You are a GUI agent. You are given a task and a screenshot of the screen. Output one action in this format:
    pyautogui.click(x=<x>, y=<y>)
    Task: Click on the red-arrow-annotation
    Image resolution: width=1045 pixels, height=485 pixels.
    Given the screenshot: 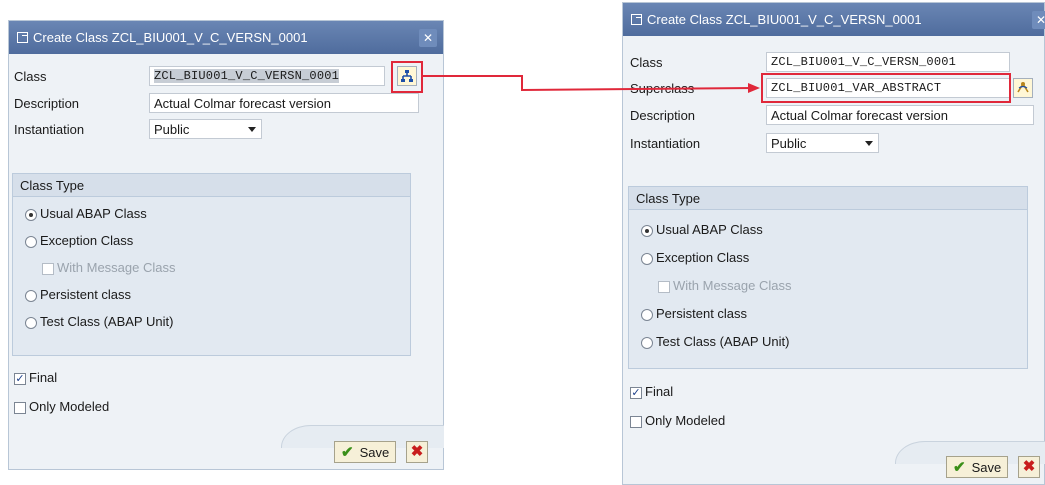 What is the action you would take?
    pyautogui.click(x=591, y=84)
    